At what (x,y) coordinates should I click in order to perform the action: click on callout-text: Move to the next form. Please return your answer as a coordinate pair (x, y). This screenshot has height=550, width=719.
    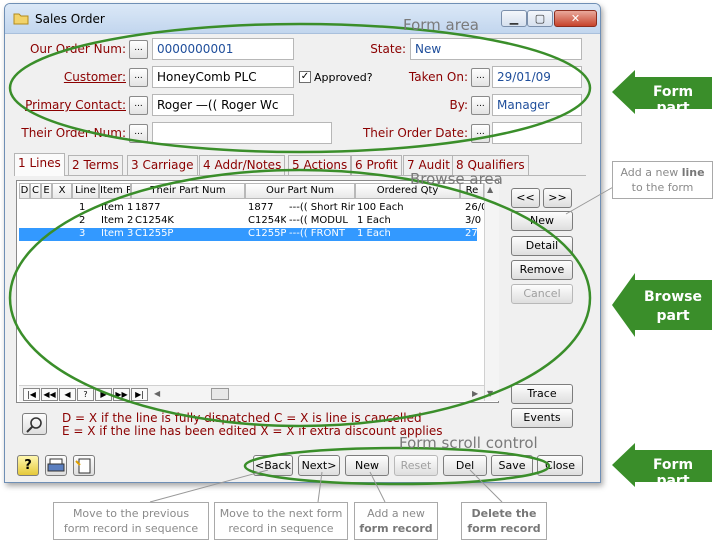
    Looking at the image, I should click on (281, 513).